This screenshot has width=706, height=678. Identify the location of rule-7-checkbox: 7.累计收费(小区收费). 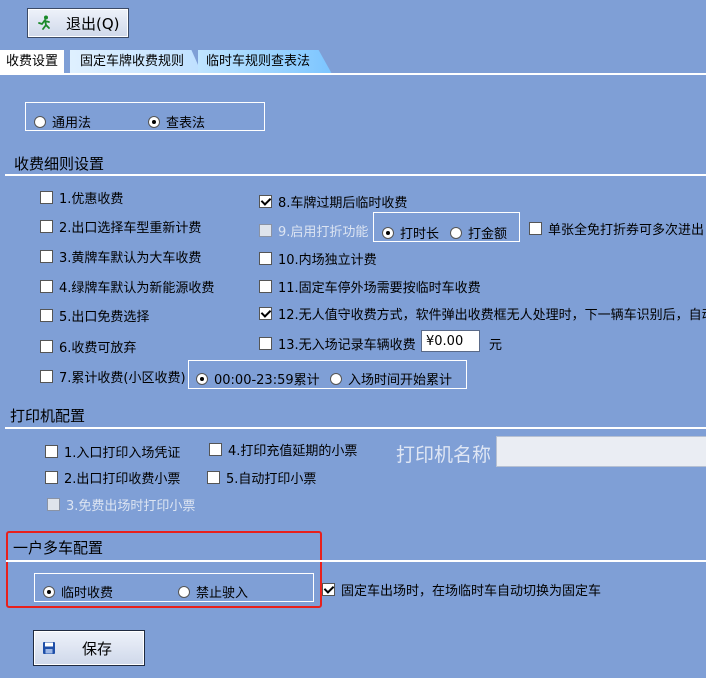
(113, 376).